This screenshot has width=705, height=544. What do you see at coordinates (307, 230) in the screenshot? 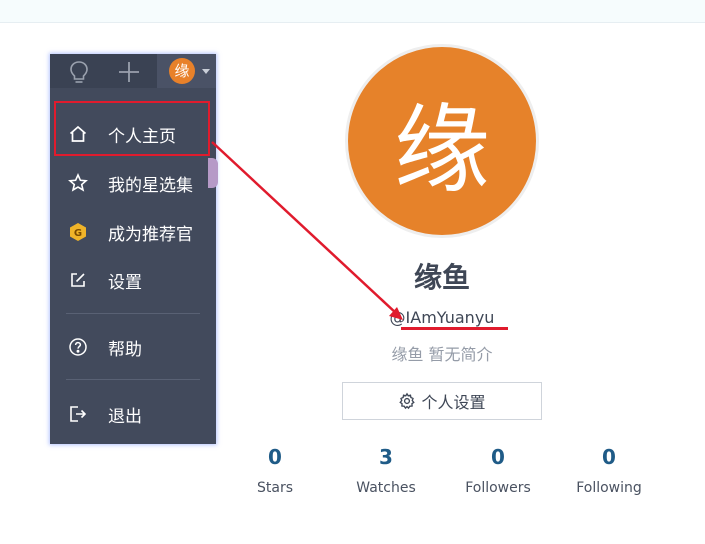
I see `annotation-arrow` at bounding box center [307, 230].